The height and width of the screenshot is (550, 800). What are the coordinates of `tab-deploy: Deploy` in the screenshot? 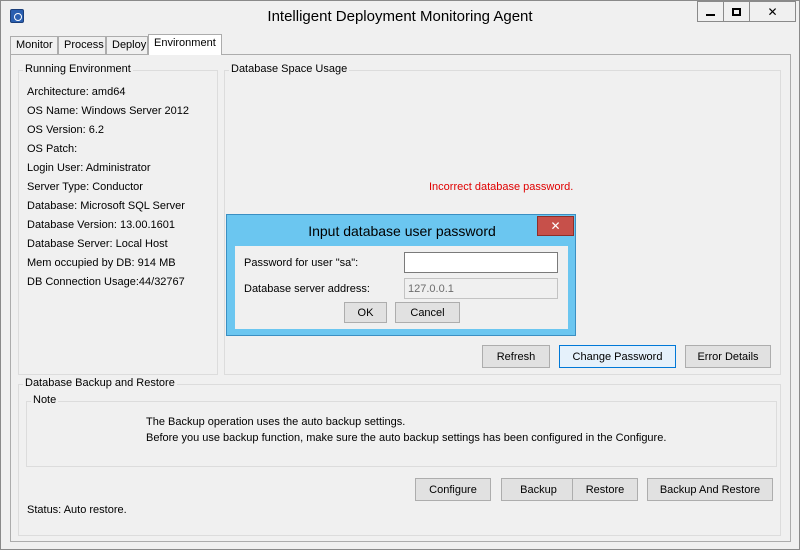 It's located at (127, 45).